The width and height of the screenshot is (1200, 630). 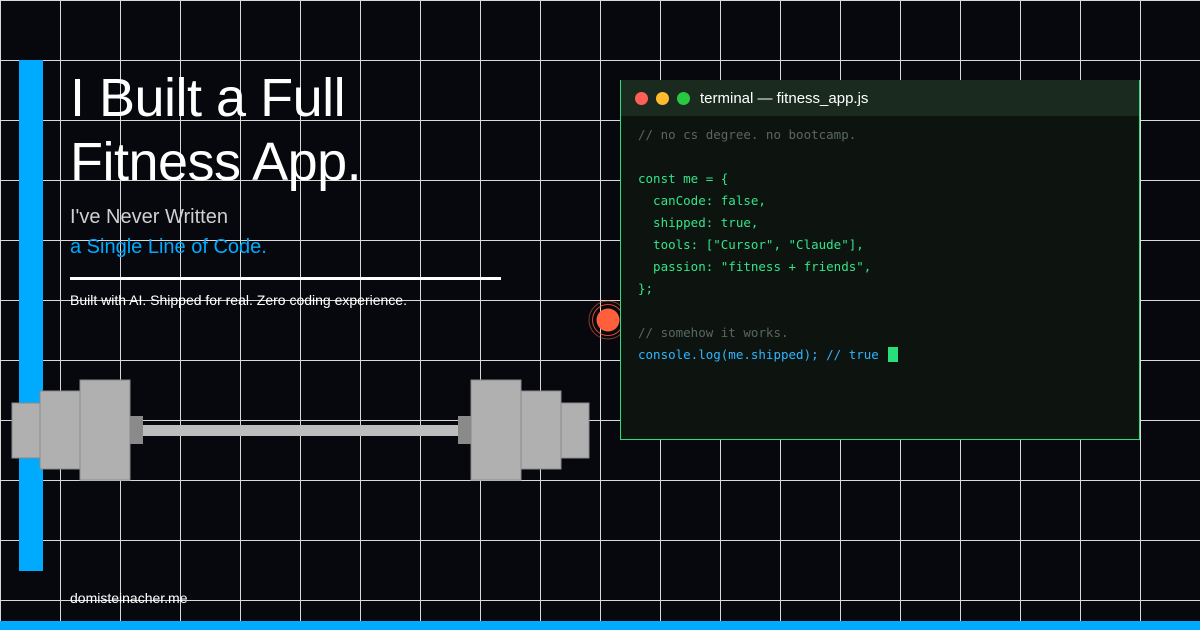 What do you see at coordinates (300, 430) in the screenshot?
I see `barbell-icon` at bounding box center [300, 430].